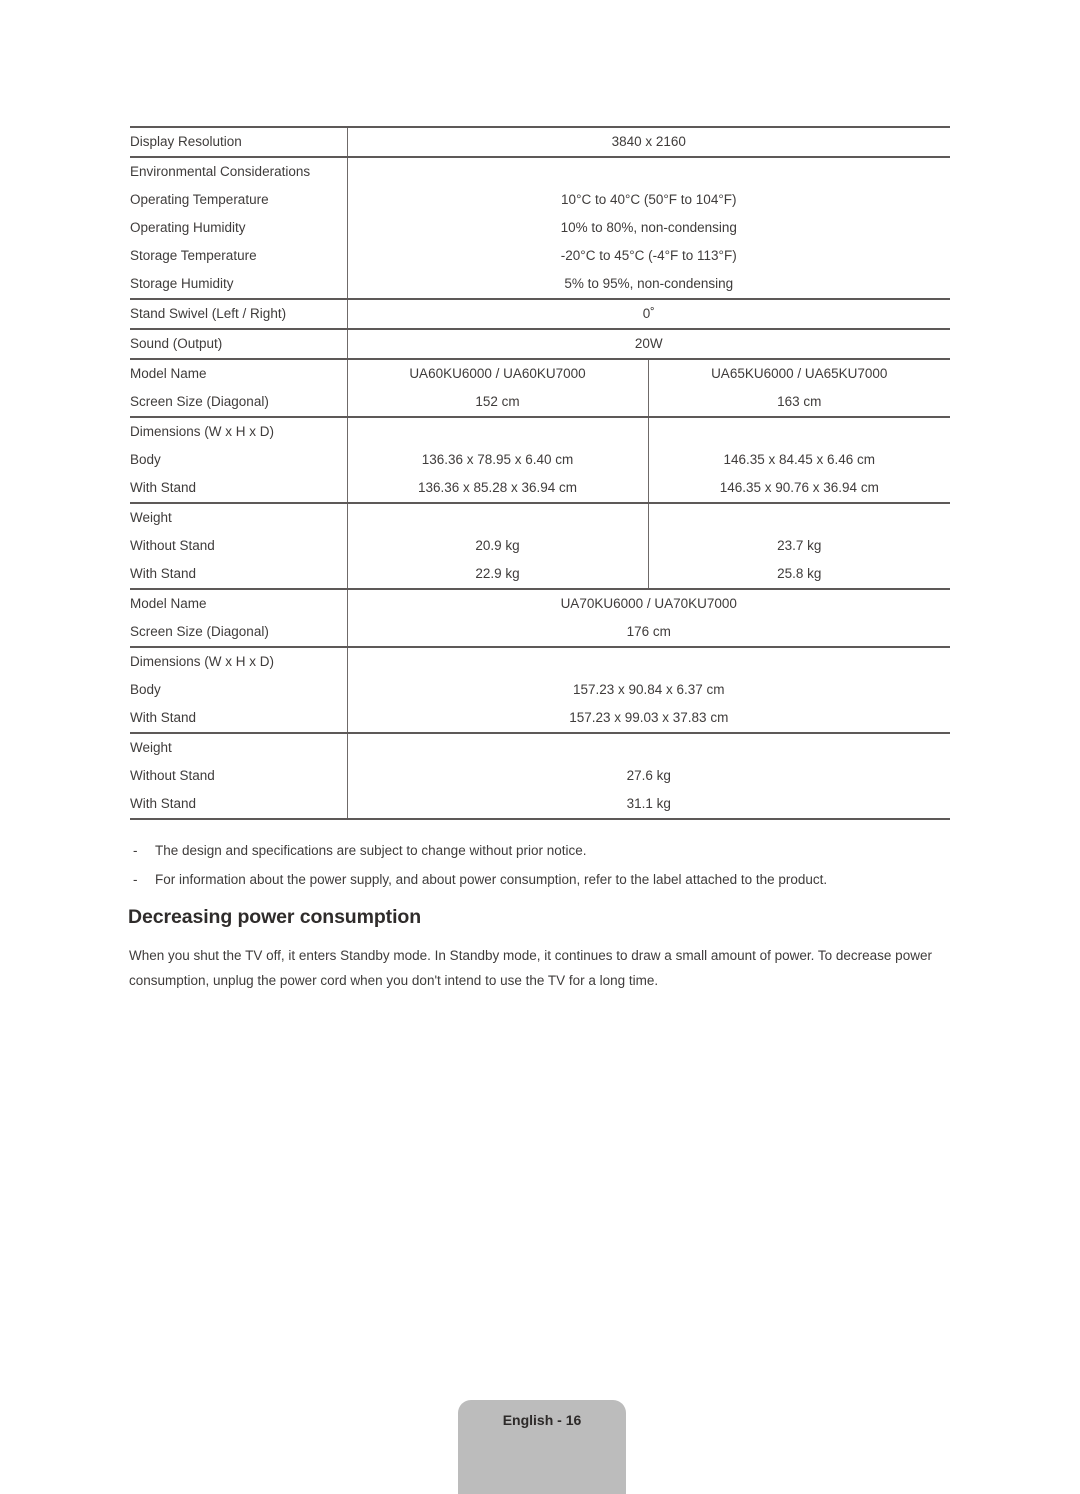 This screenshot has width=1080, height=1494. I want to click on row-value: 176 cm, so click(648, 633).